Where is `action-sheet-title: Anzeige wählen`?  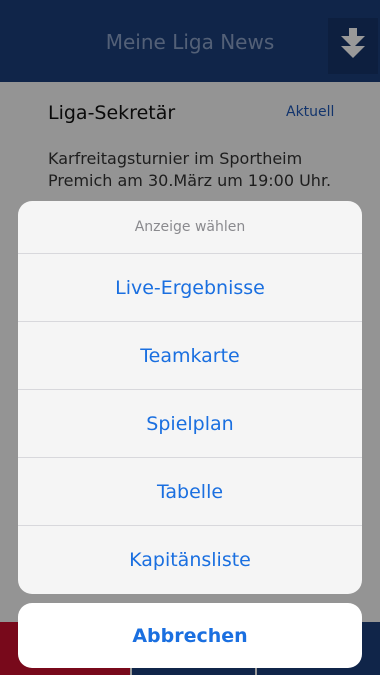 action-sheet-title: Anzeige wählen is located at coordinates (190, 227).